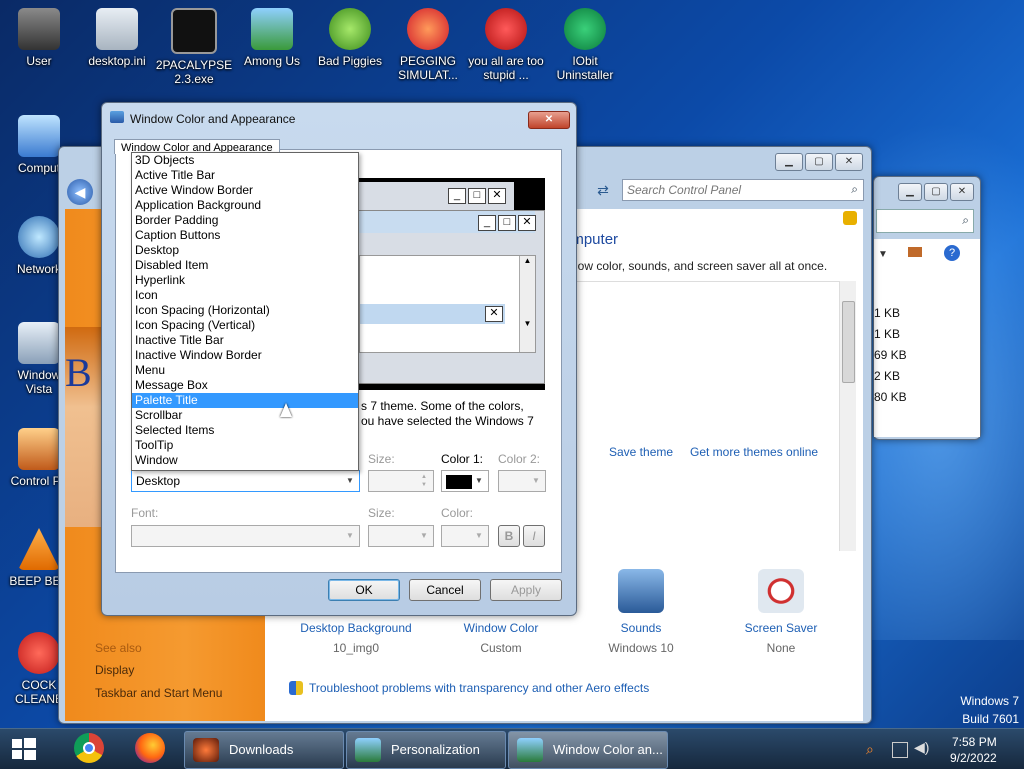 This screenshot has width=1024, height=769. I want to click on dropdown-option: Icon, so click(245, 295).